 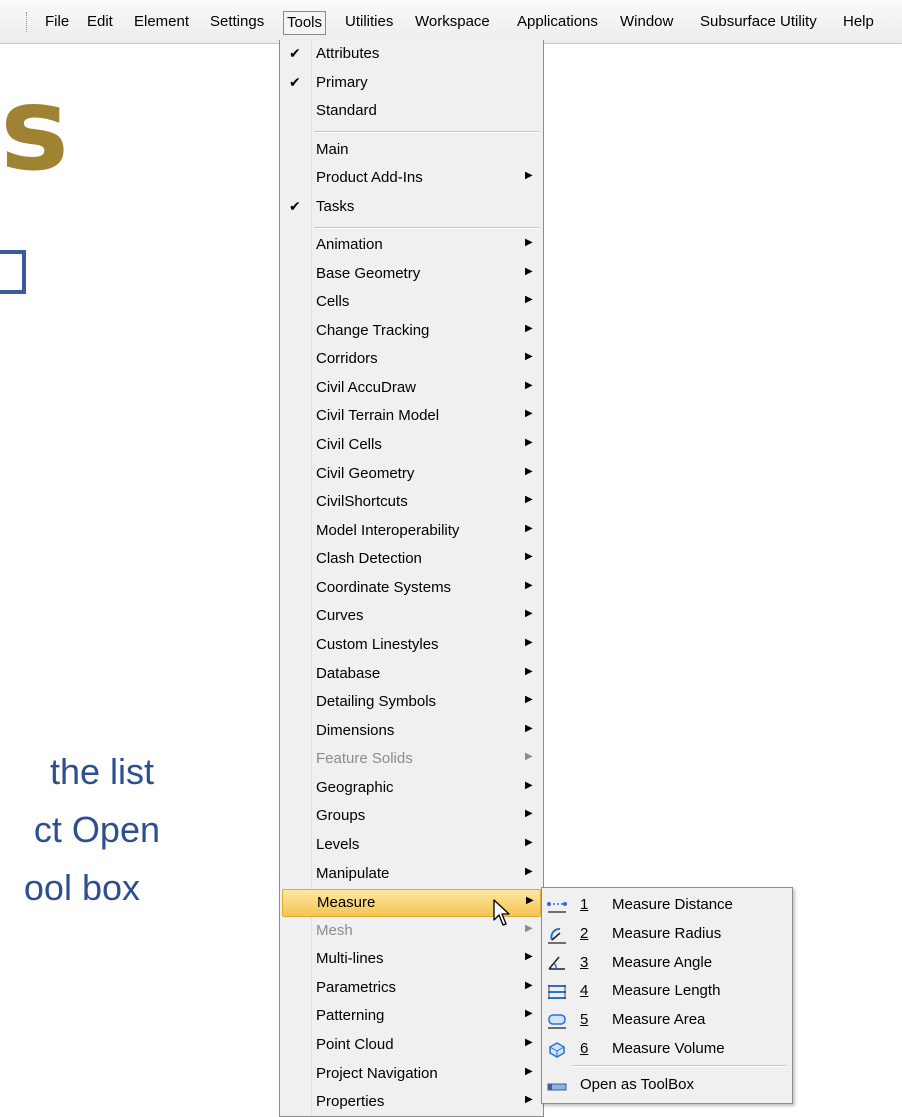 I want to click on slide-text-line-1: the list, so click(x=101, y=771).